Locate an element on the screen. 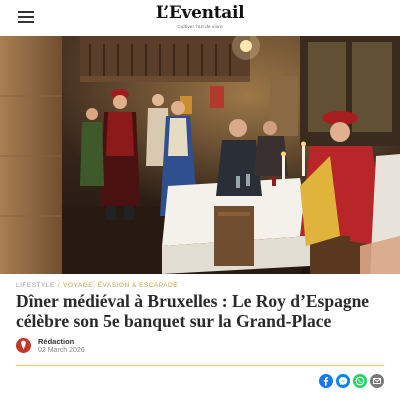 The height and width of the screenshot is (400, 400). whatsapp-icon is located at coordinates (360, 381).